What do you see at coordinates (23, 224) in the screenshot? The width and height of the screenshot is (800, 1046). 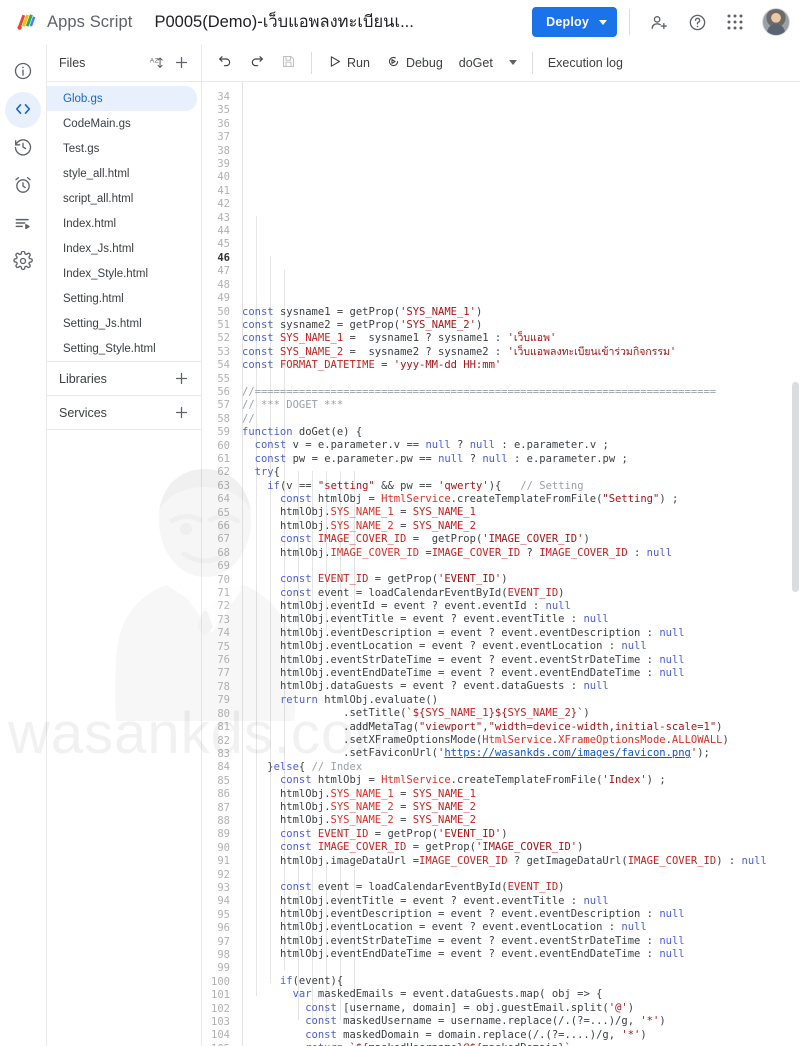 I see `sidebar-item-executions` at bounding box center [23, 224].